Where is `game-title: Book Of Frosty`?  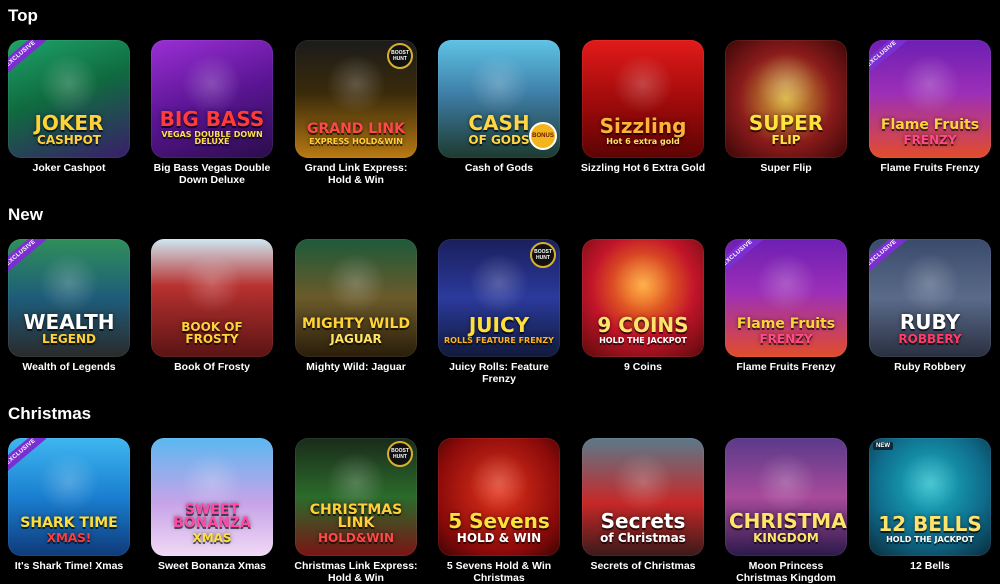
game-title: Book Of Frosty is located at coordinates (212, 367).